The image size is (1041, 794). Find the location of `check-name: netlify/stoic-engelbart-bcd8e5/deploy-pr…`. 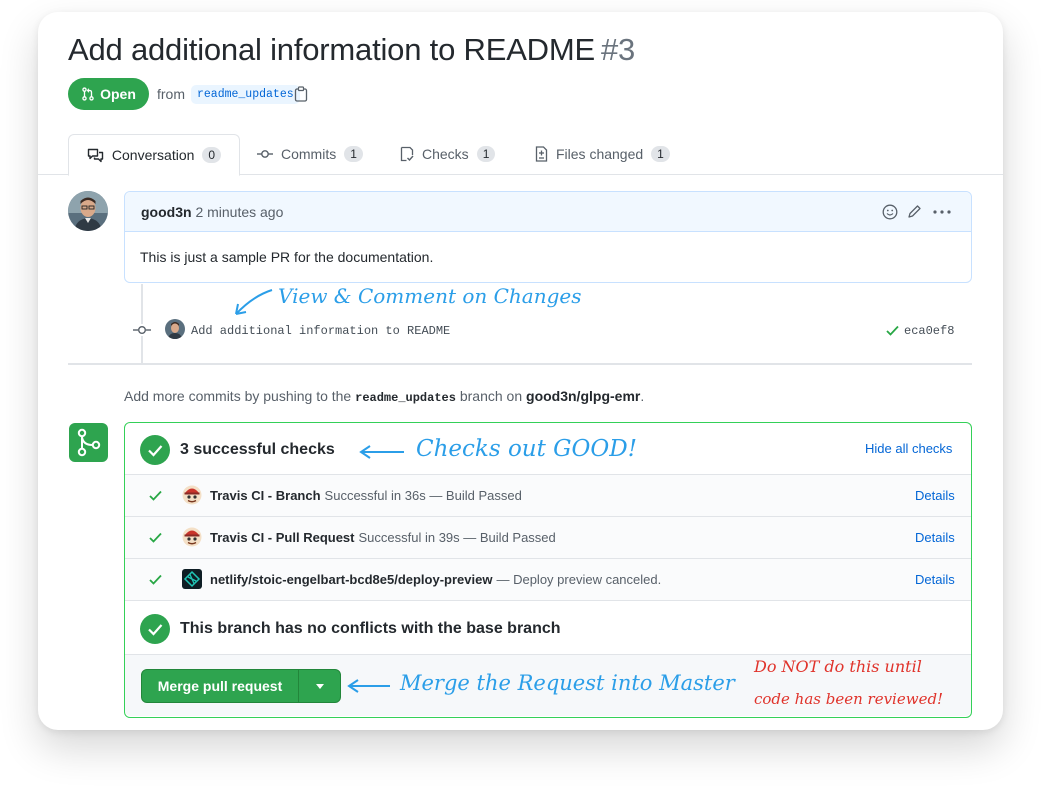

check-name: netlify/stoic-engelbart-bcd8e5/deploy-pr… is located at coordinates (351, 579).